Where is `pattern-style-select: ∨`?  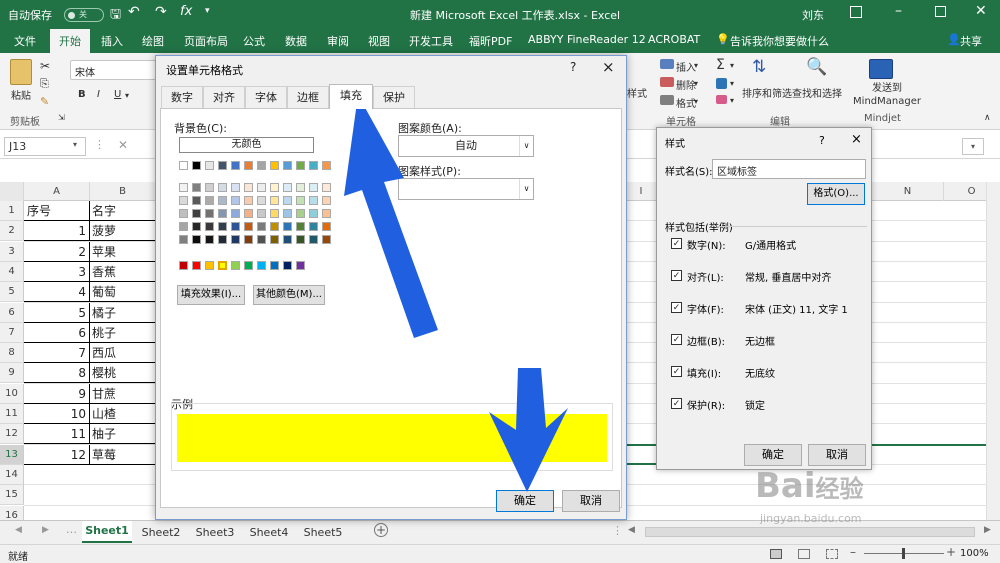
pattern-style-select: ∨ is located at coordinates (466, 189).